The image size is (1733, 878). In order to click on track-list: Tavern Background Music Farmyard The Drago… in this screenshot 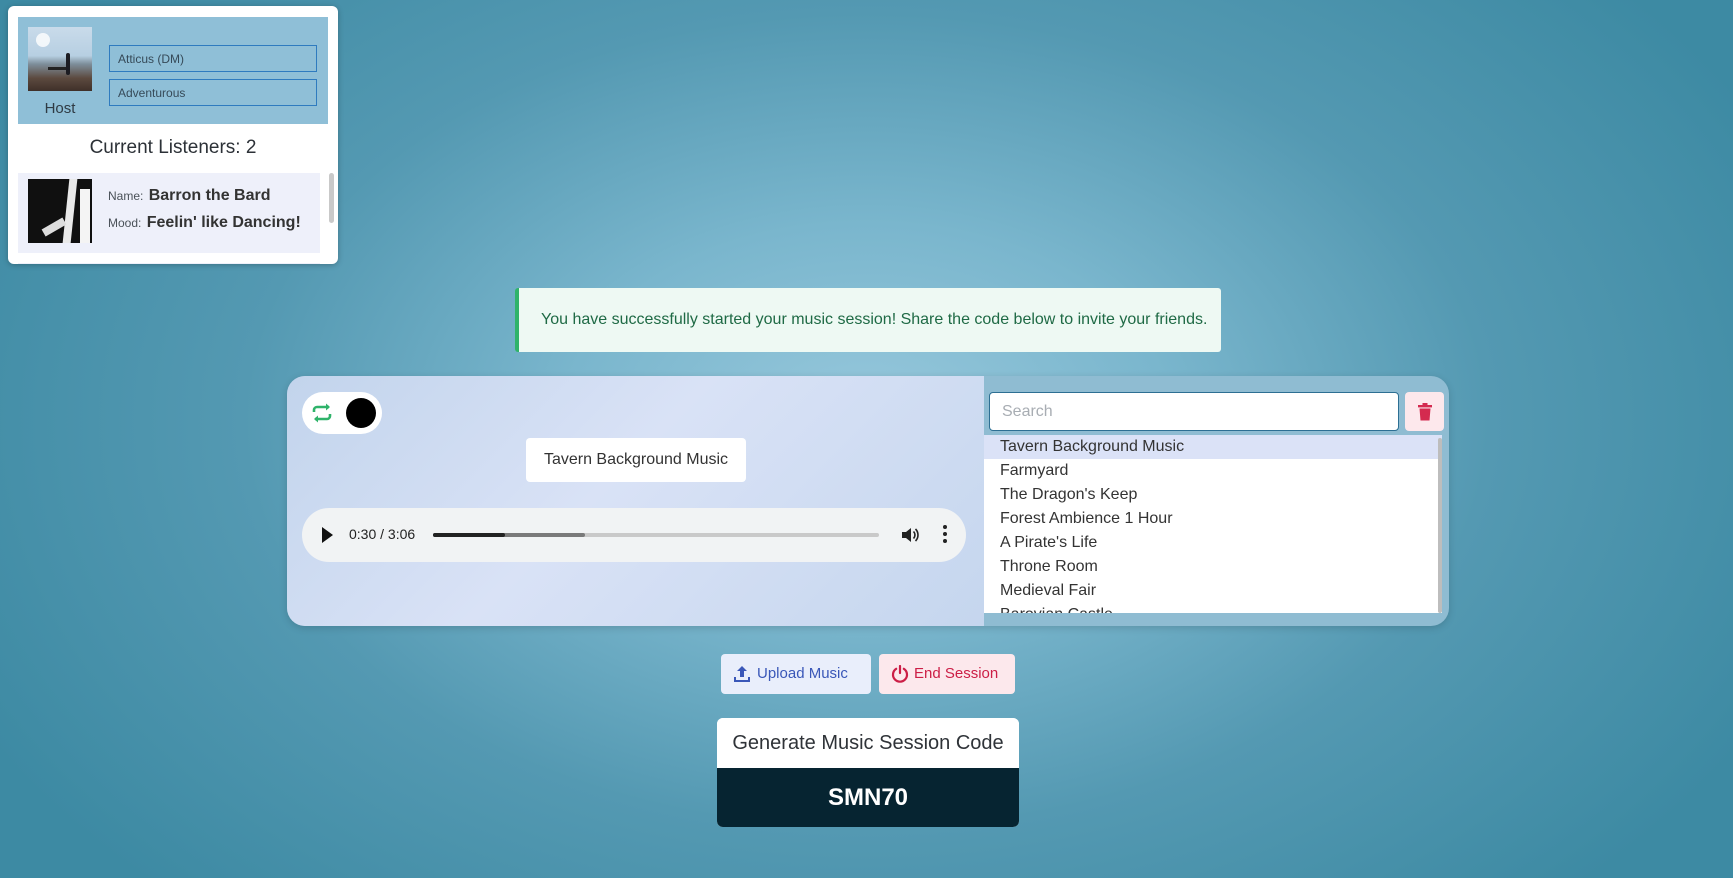, I will do `click(1213, 524)`.